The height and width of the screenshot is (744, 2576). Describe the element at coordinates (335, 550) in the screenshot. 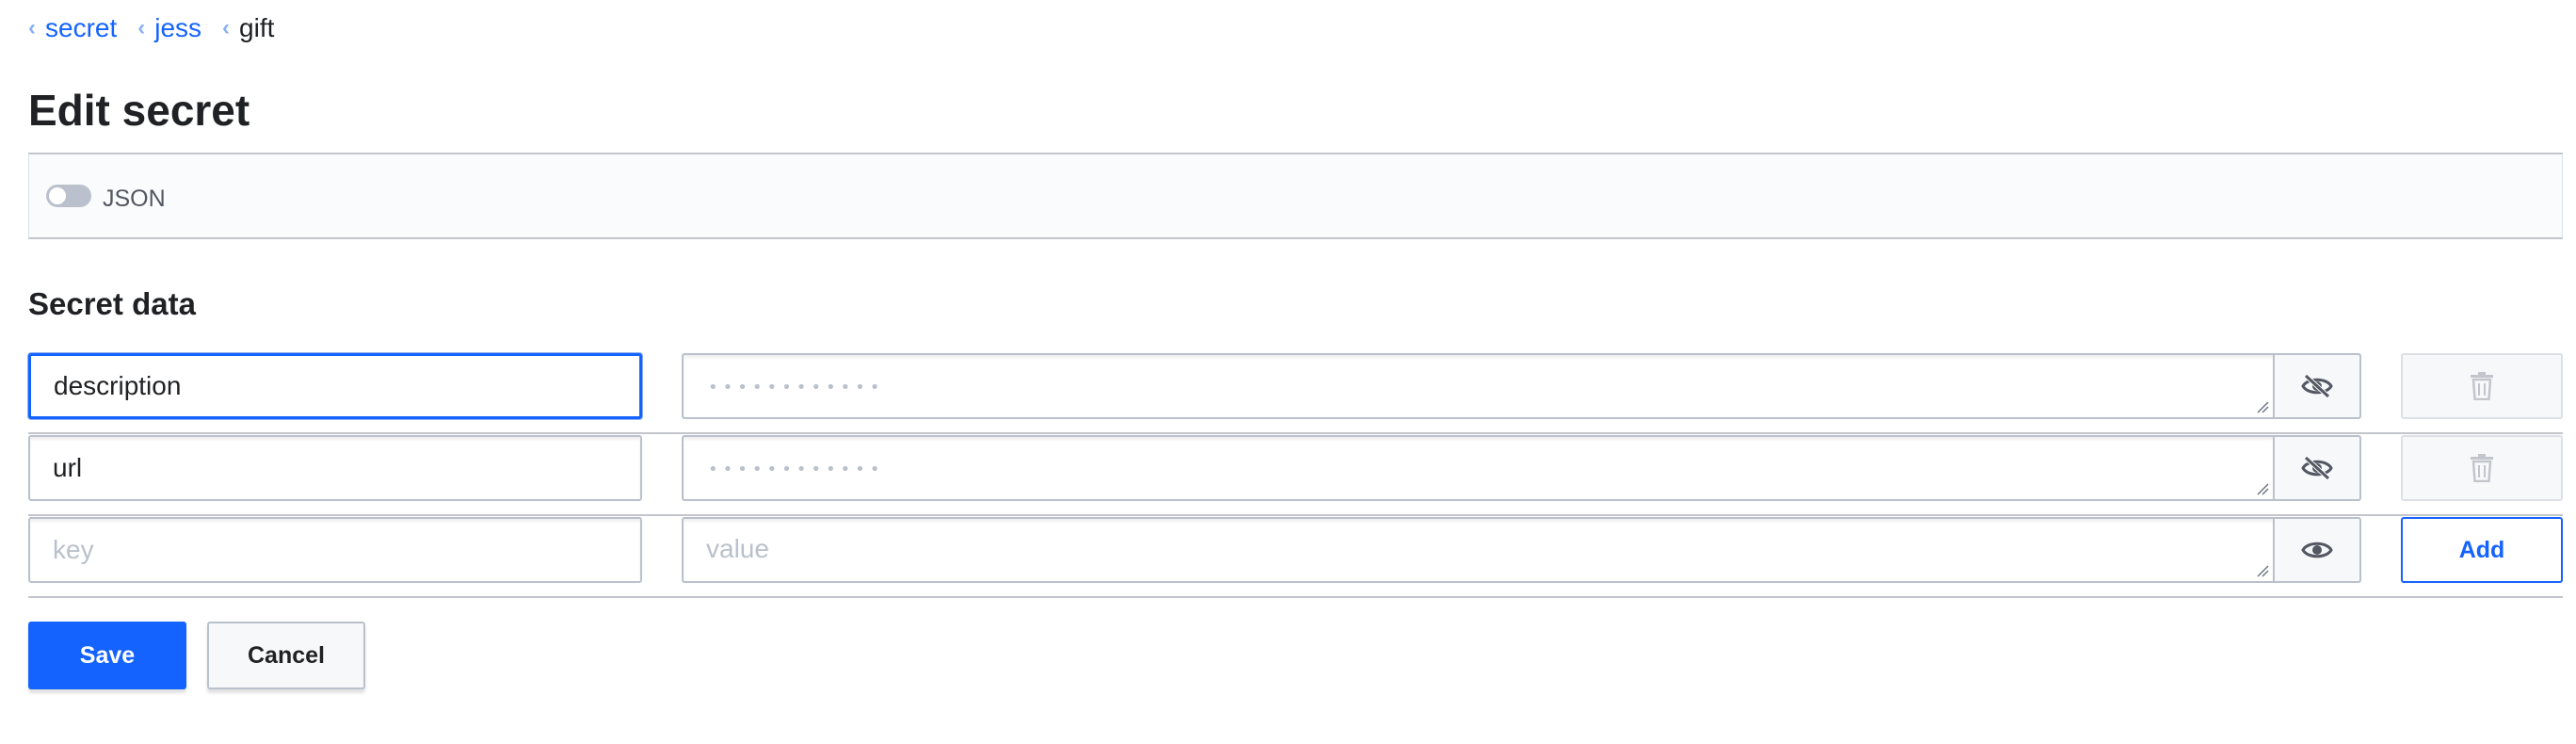

I see `new-key-input` at that location.